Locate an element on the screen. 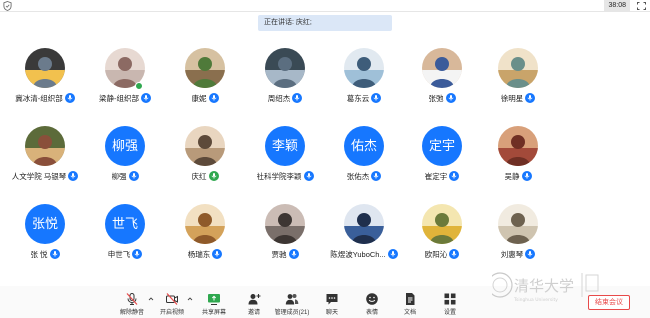  unmute-button: 解除静音 is located at coordinates (132, 305).